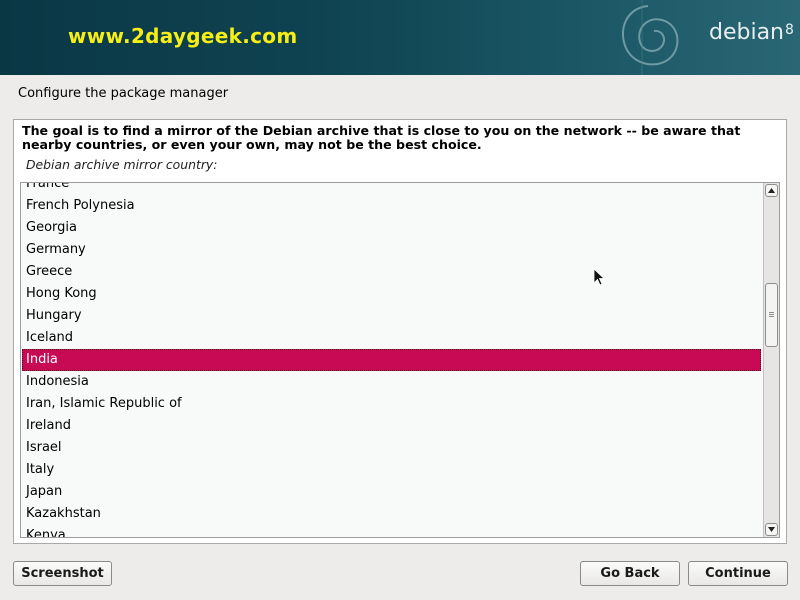 Image resolution: width=800 pixels, height=600 pixels. I want to click on list-item: Indonesia, so click(391, 382).